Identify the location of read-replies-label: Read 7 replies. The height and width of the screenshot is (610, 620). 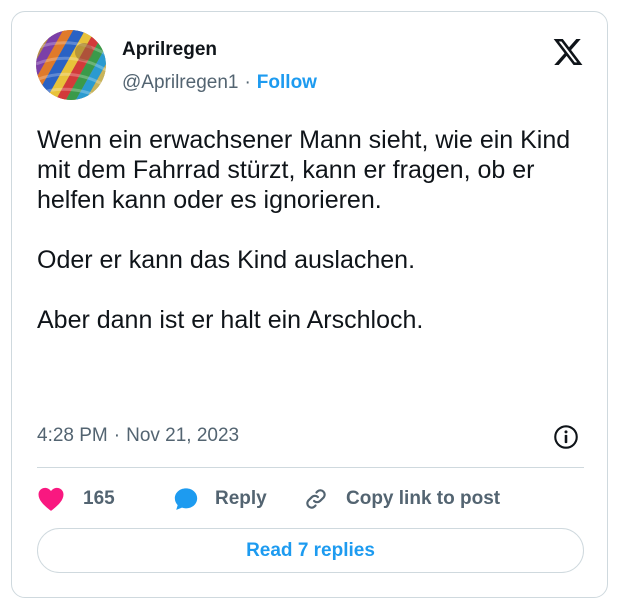
(310, 550).